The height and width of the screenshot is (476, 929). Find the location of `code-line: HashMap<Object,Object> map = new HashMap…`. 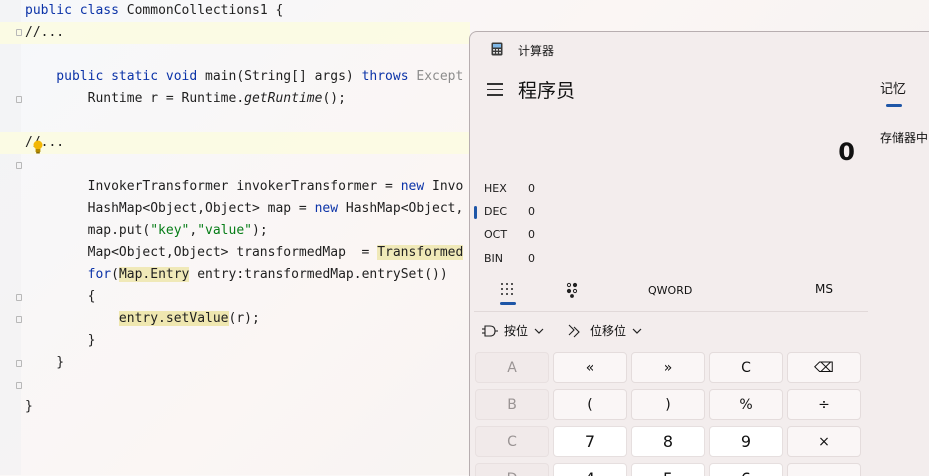

code-line: HashMap<Object,Object> map = new HashMap… is located at coordinates (235, 209).